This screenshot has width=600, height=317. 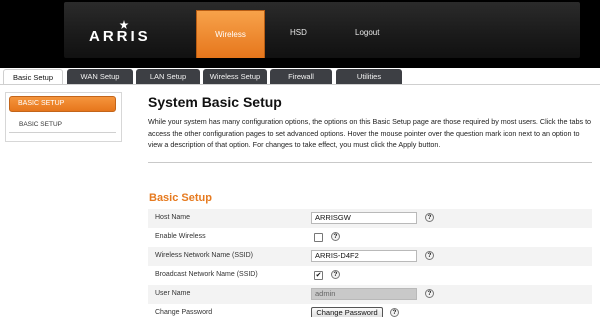 I want to click on nav-wireless: Wireless, so click(x=230, y=34).